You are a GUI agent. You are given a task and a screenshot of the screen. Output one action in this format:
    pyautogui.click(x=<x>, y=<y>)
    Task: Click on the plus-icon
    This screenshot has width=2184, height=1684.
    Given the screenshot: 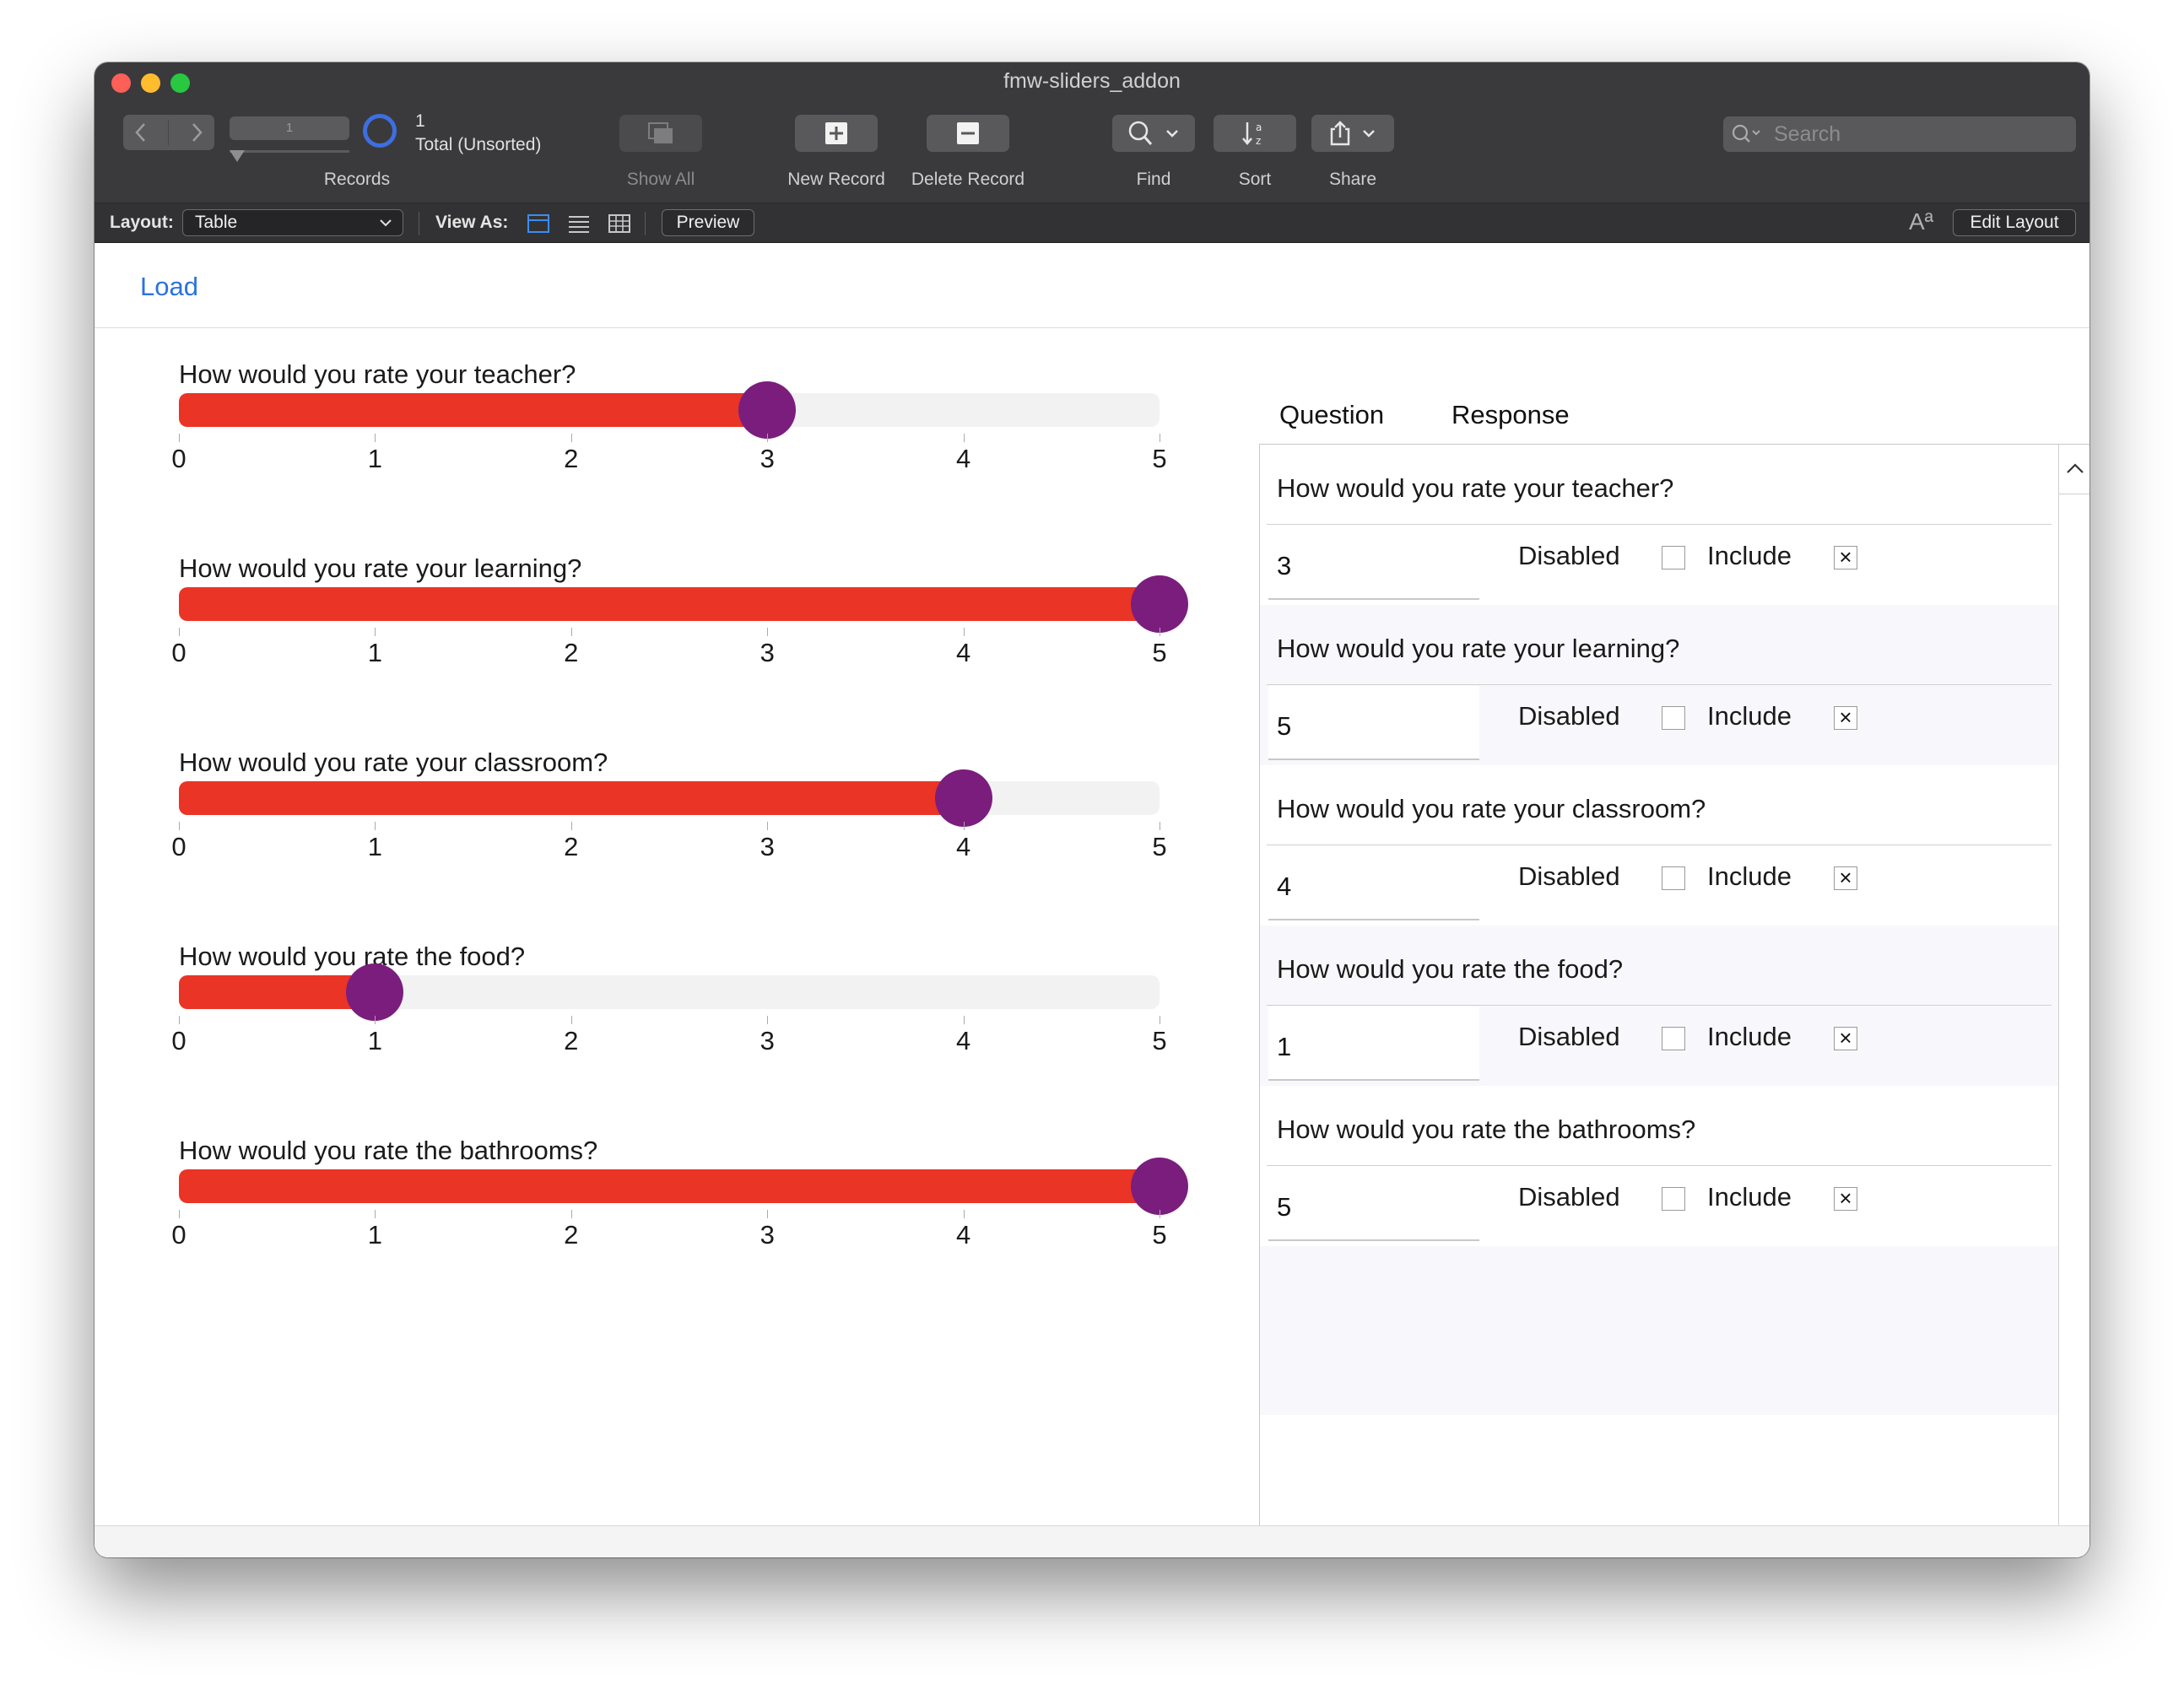 What is the action you would take?
    pyautogui.click(x=836, y=133)
    